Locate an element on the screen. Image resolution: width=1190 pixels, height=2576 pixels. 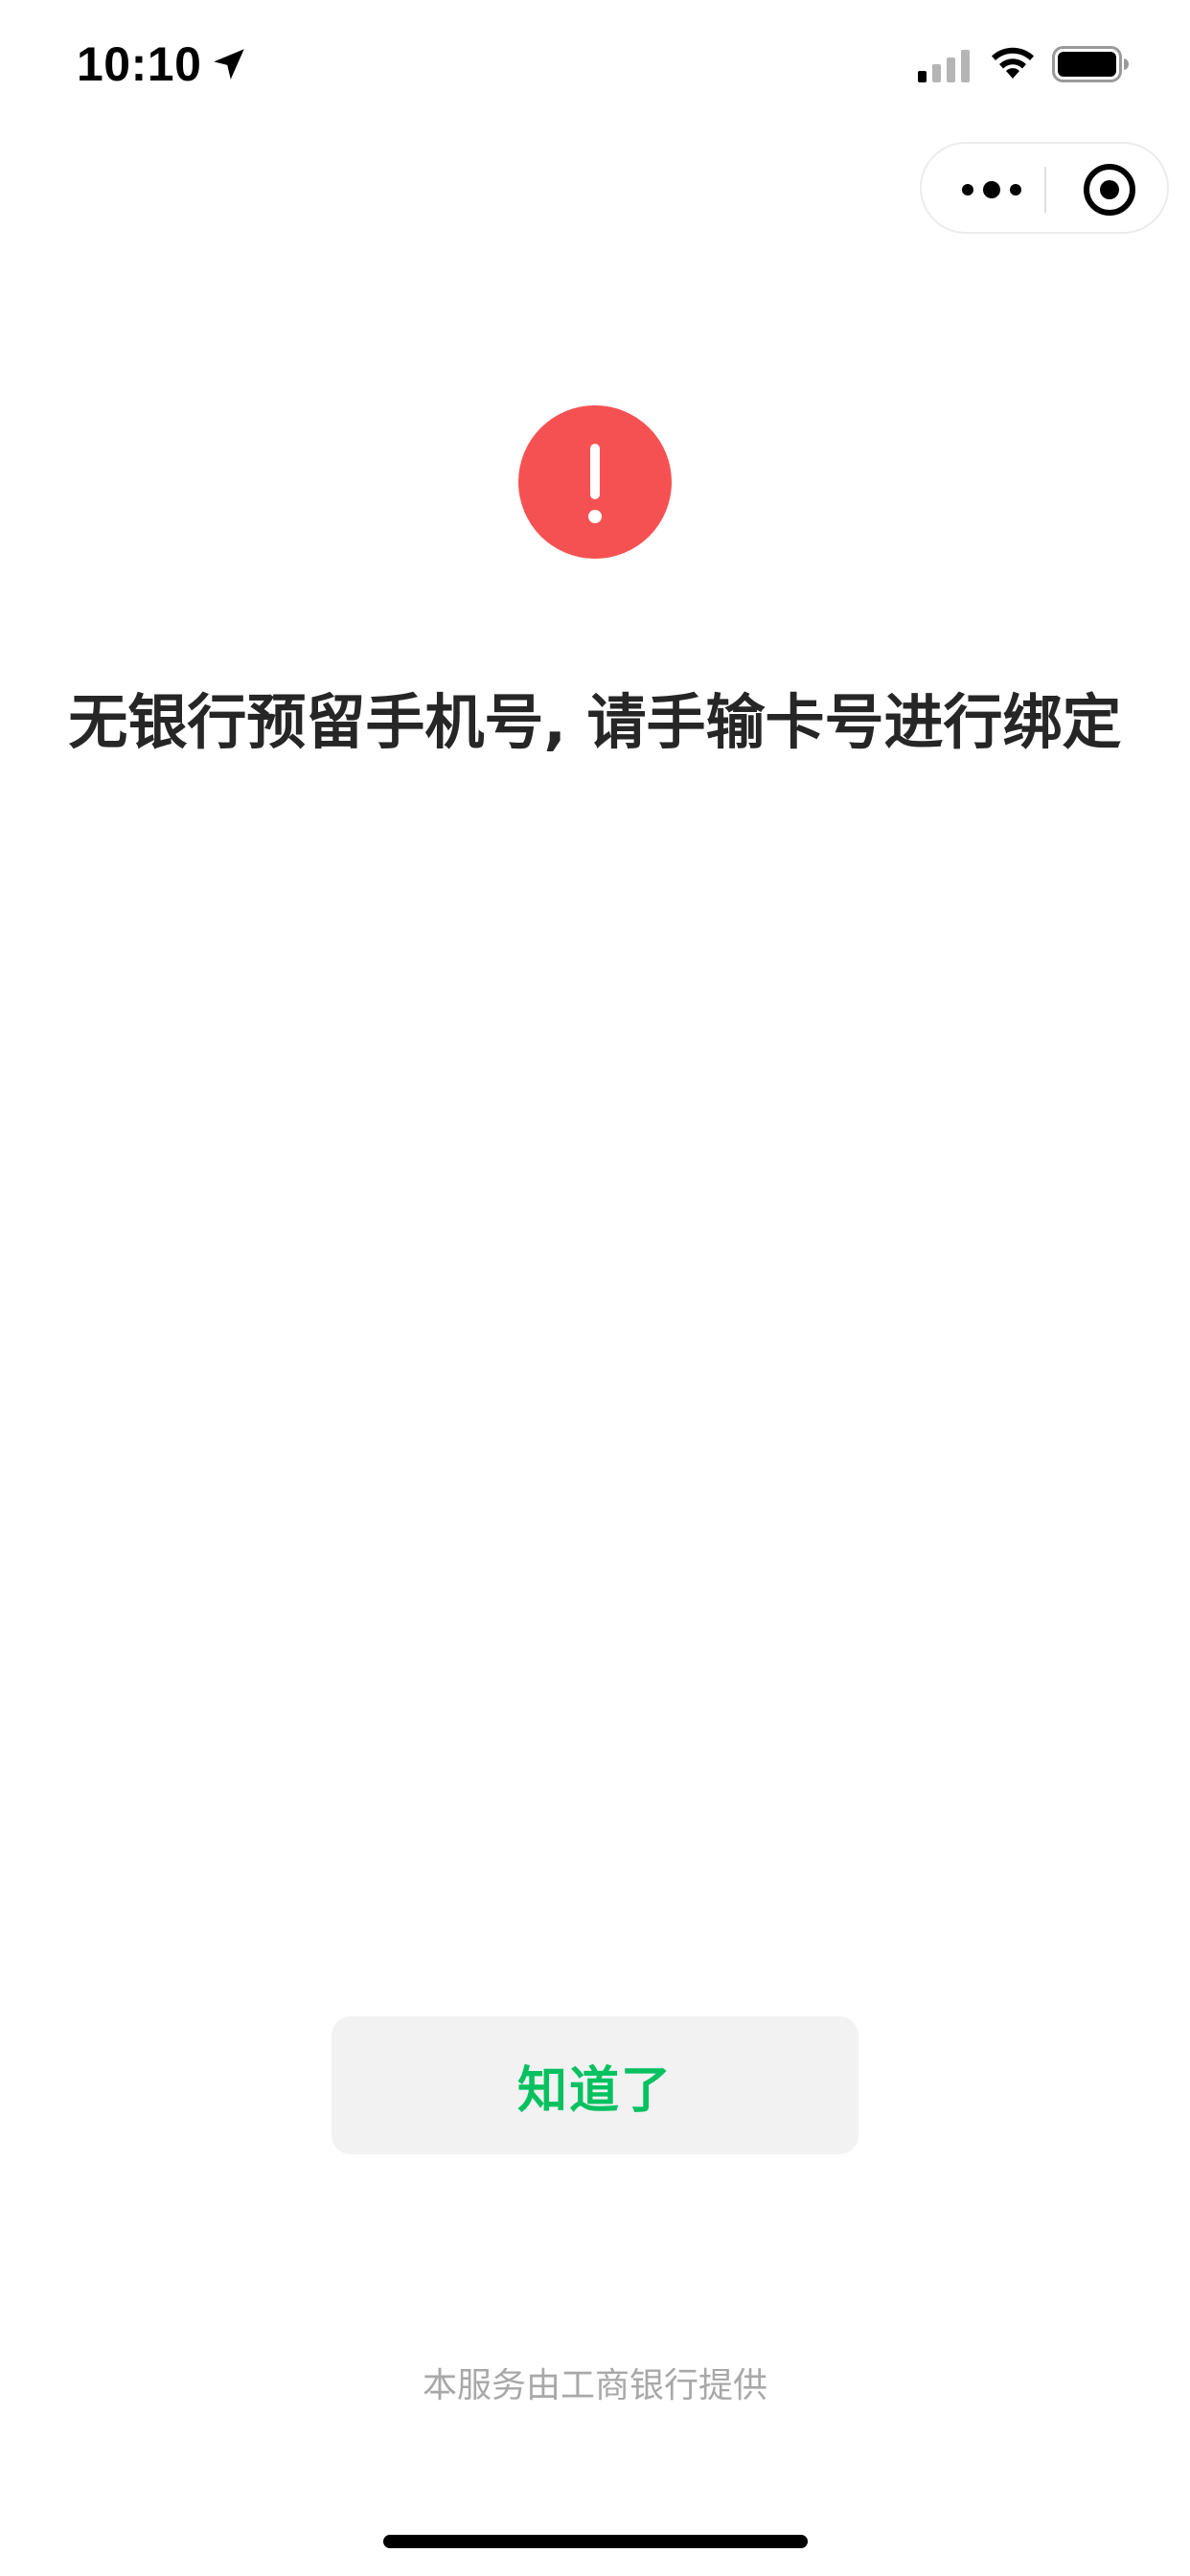
location-arrow-icon is located at coordinates (229, 64).